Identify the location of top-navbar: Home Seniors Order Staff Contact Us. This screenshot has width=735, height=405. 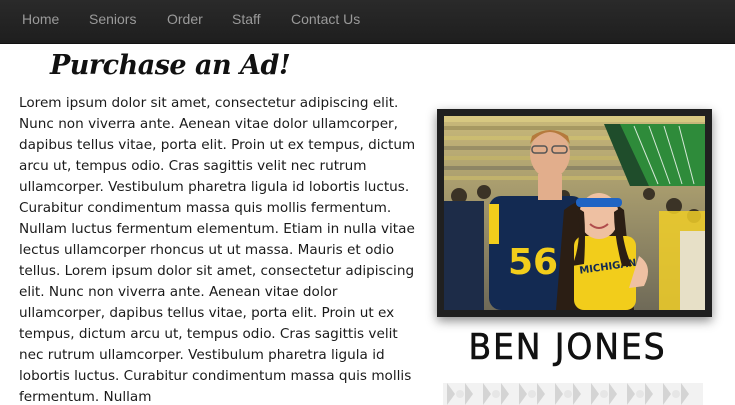
(367, 22).